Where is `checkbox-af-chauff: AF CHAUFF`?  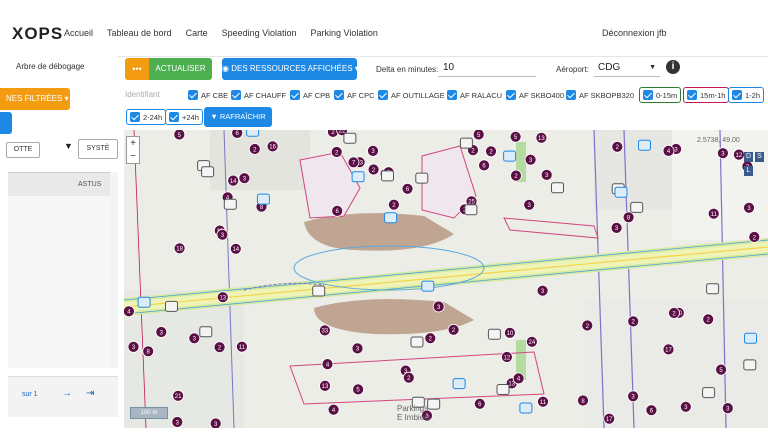
checkbox-af-chauff: AF CHAUFF is located at coordinates (258, 95).